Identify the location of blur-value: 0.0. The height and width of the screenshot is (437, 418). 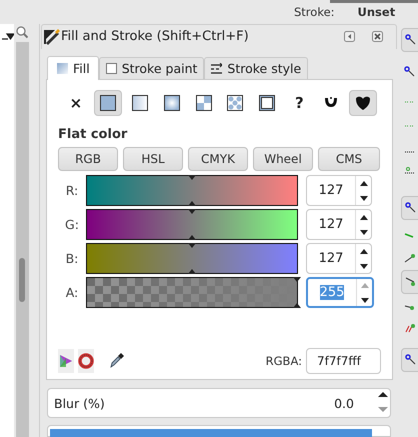
(344, 403).